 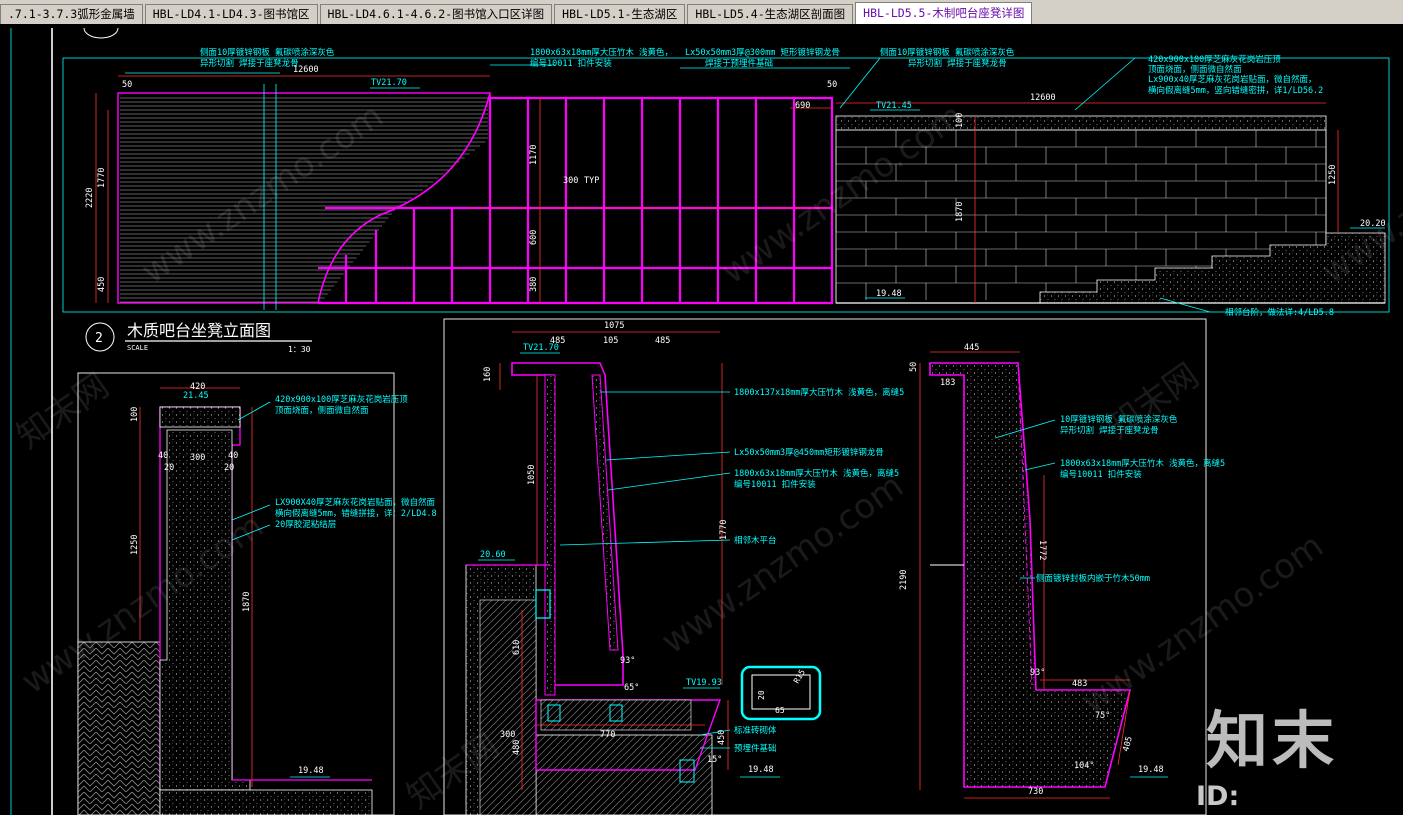 What do you see at coordinates (305, 524) in the screenshot?
I see `left-note-5: 20厚胶泥粘结层` at bounding box center [305, 524].